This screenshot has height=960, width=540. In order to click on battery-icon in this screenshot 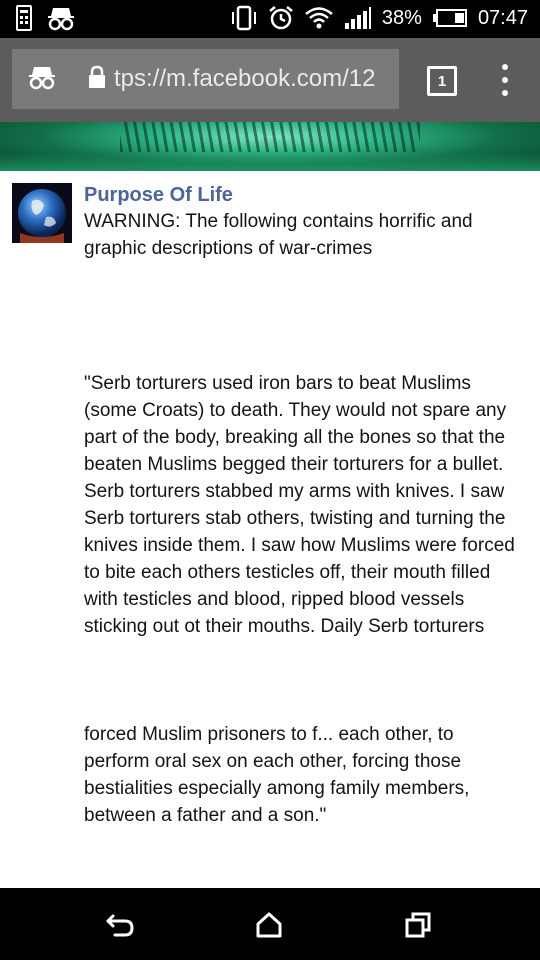, I will do `click(450, 18)`.